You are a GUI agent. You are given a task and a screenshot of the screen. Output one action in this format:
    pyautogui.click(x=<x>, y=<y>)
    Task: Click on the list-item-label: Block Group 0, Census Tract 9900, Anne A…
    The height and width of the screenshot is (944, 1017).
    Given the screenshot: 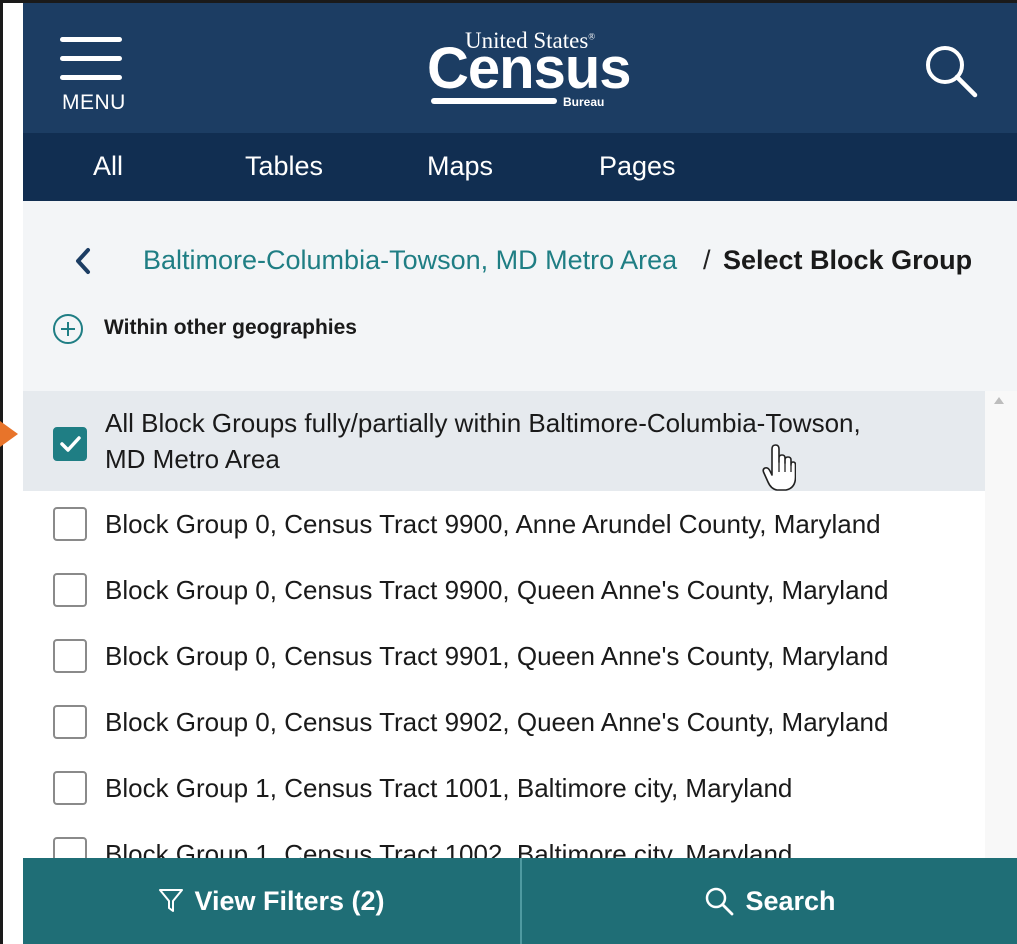 What is the action you would take?
    pyautogui.click(x=493, y=524)
    